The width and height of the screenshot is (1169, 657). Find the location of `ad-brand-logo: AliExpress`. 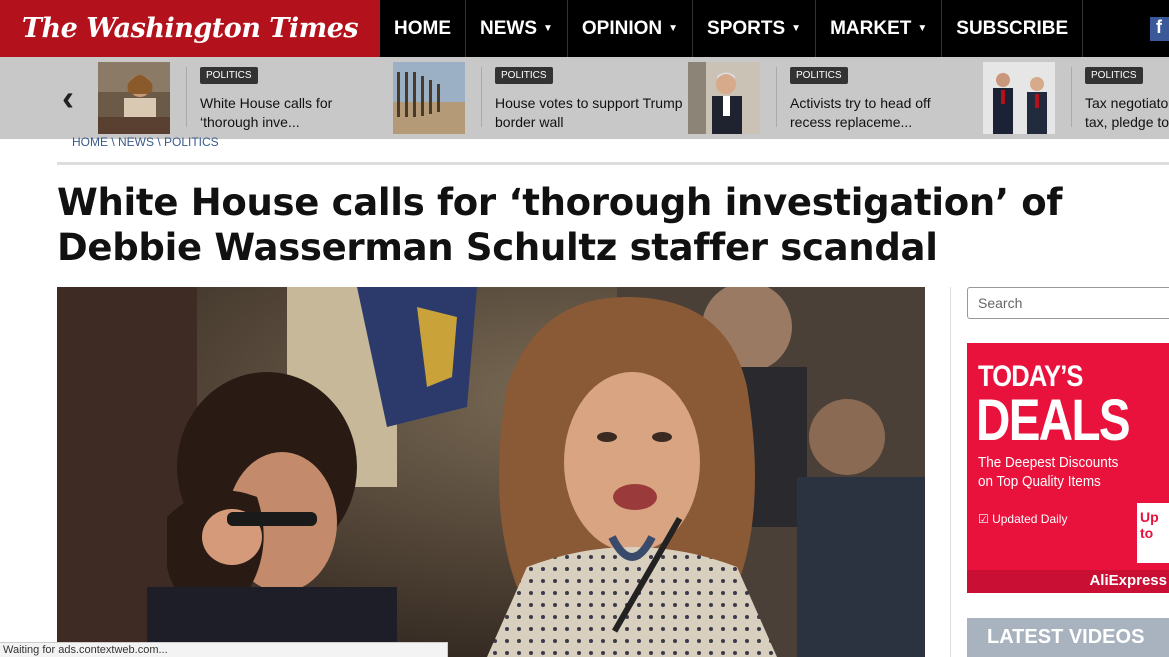

ad-brand-logo: AliExpress is located at coordinates (1128, 580).